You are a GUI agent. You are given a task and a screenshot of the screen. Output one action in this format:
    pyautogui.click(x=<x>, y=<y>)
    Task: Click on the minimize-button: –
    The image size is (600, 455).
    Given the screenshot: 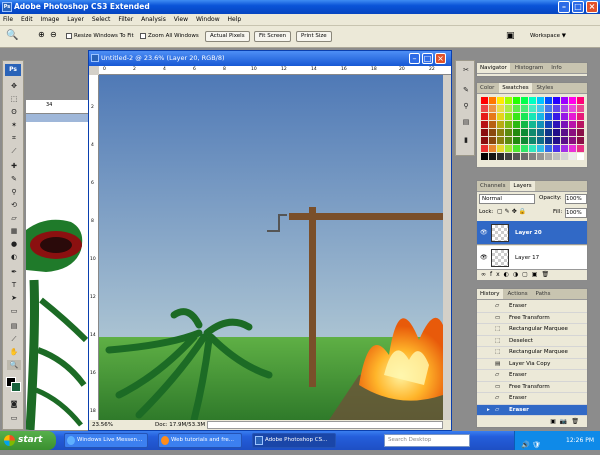 What is the action you would take?
    pyautogui.click(x=564, y=7)
    